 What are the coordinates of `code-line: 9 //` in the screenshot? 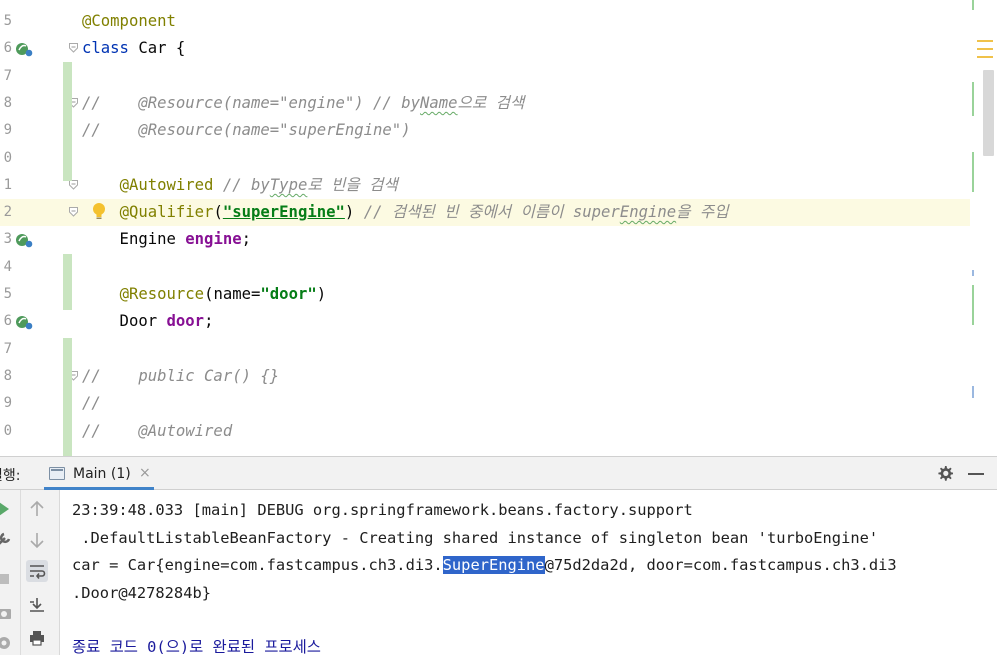 It's located at (485, 403).